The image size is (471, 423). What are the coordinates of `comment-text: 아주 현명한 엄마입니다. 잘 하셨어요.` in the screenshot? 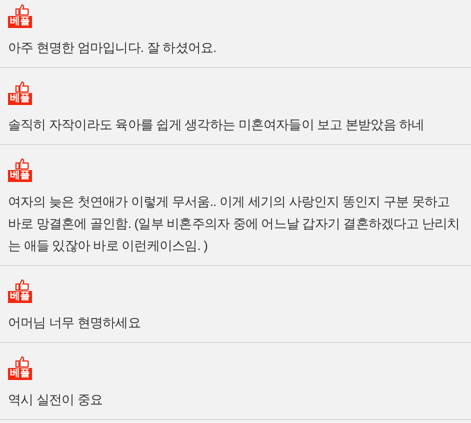 It's located at (113, 48).